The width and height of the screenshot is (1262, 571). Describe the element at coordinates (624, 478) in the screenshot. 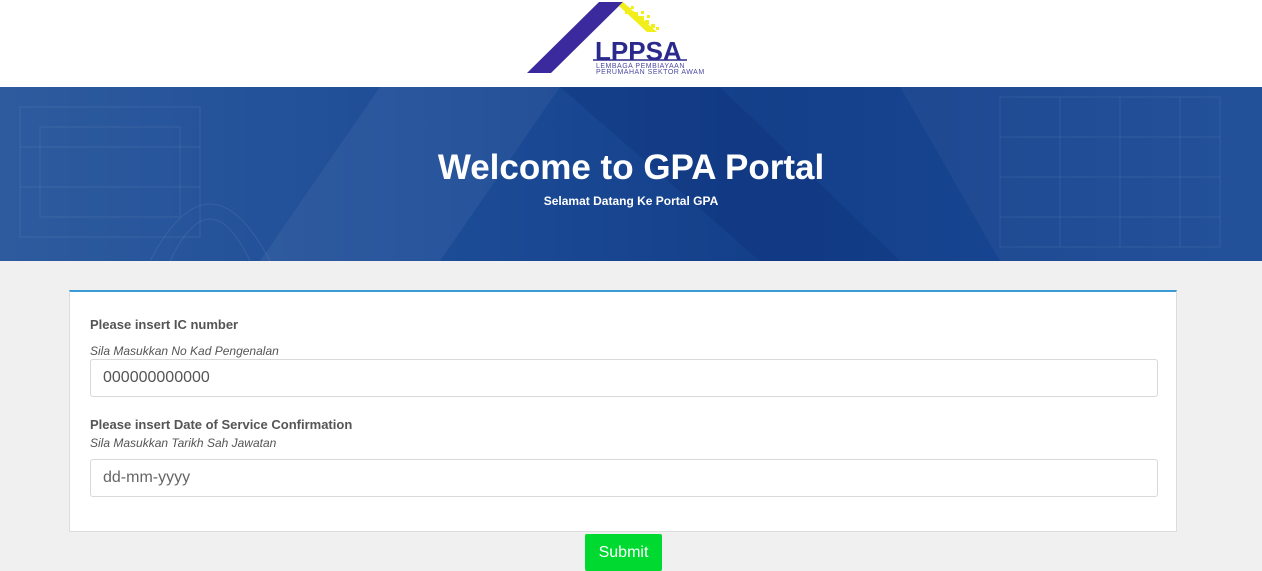

I see `service-date-input` at that location.